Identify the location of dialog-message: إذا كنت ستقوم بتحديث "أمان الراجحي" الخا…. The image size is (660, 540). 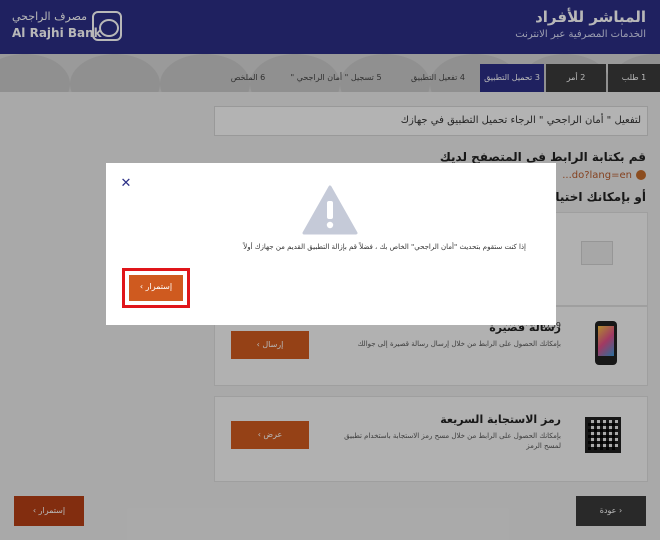
(384, 247).